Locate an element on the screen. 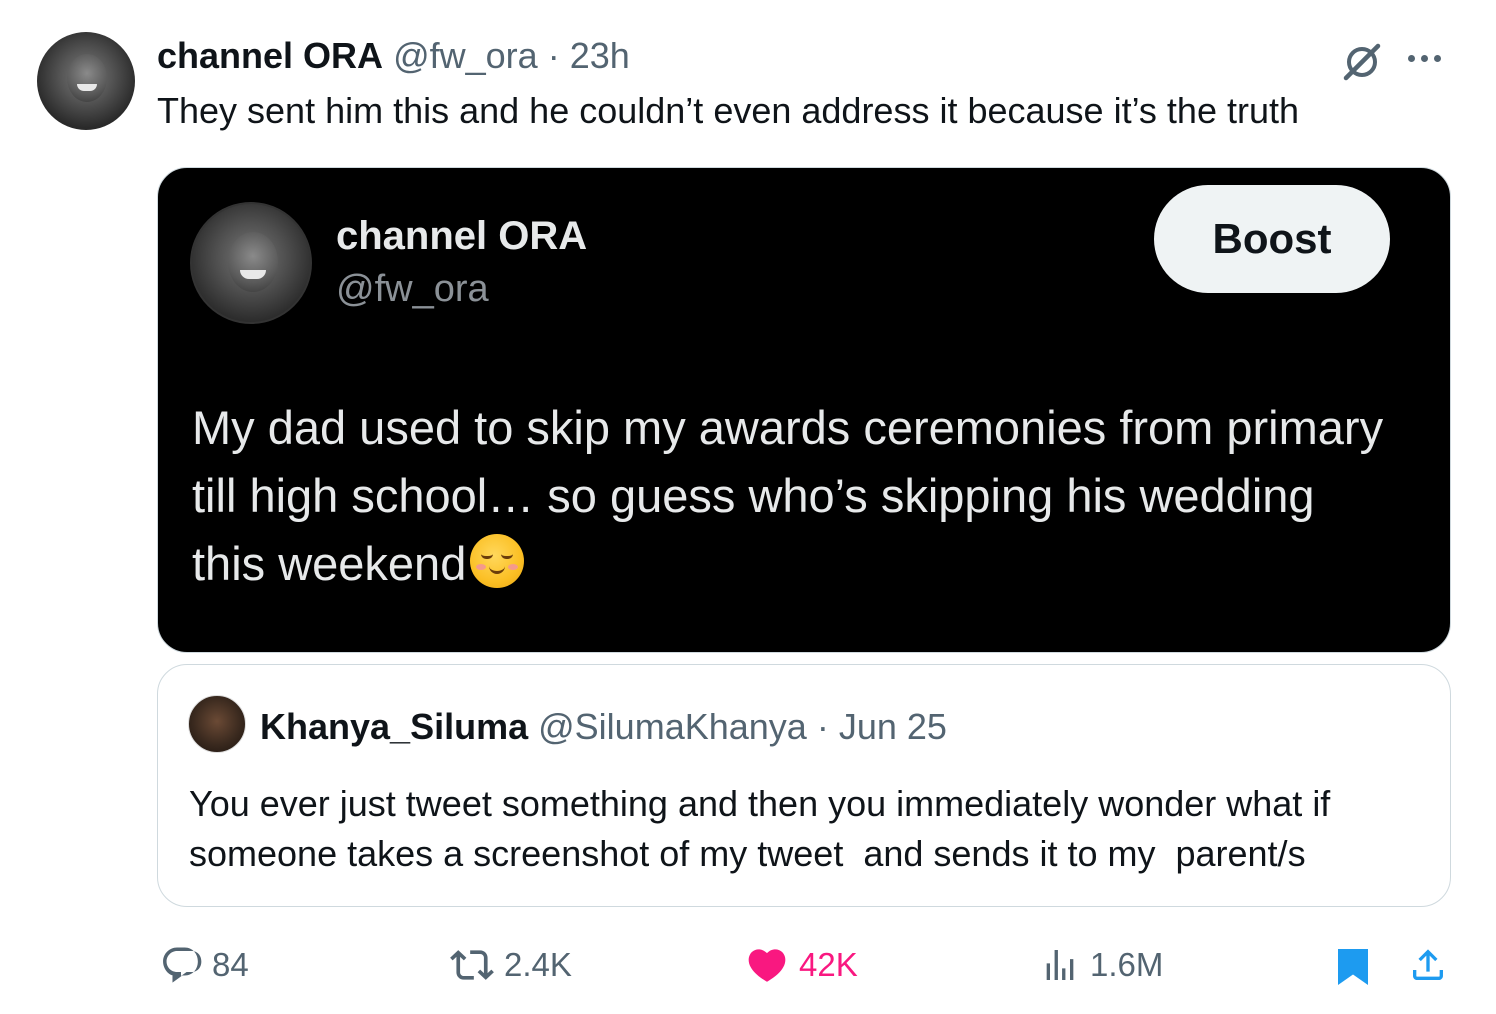 This screenshot has width=1496, height=1014. quote-author-name: Khanya_Siluma is located at coordinates (394, 726).